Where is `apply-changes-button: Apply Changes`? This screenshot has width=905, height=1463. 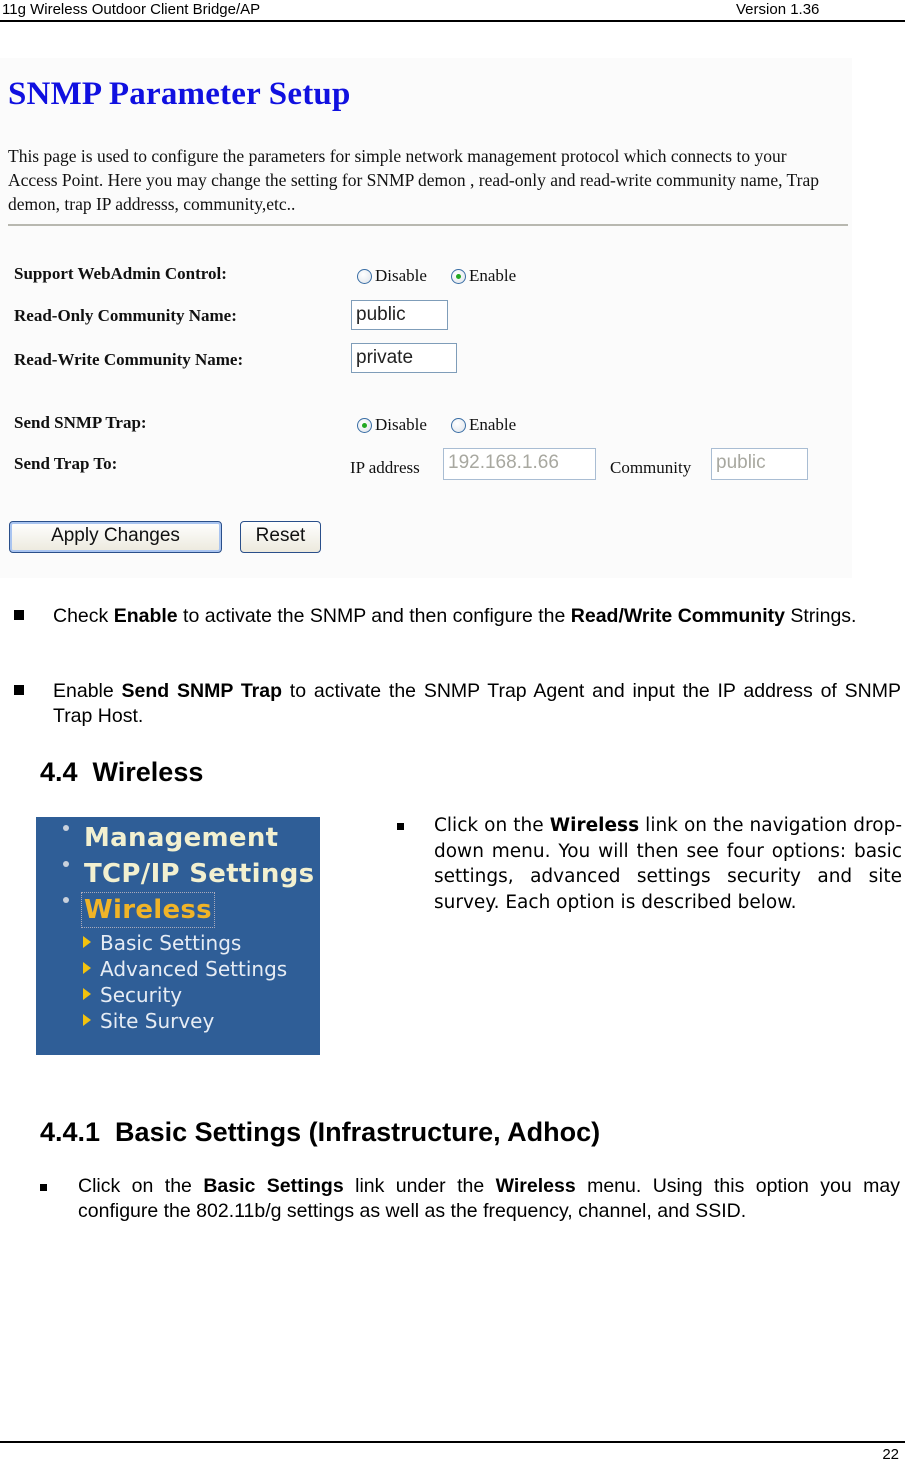 apply-changes-button: Apply Changes is located at coordinates (115, 537).